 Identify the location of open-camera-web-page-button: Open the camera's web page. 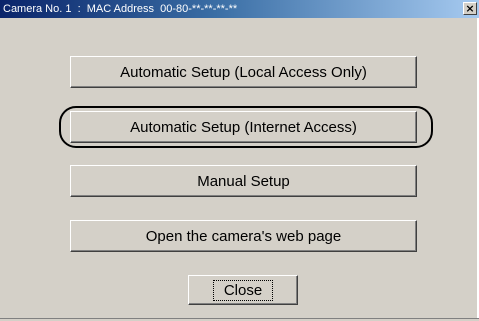
(243, 236).